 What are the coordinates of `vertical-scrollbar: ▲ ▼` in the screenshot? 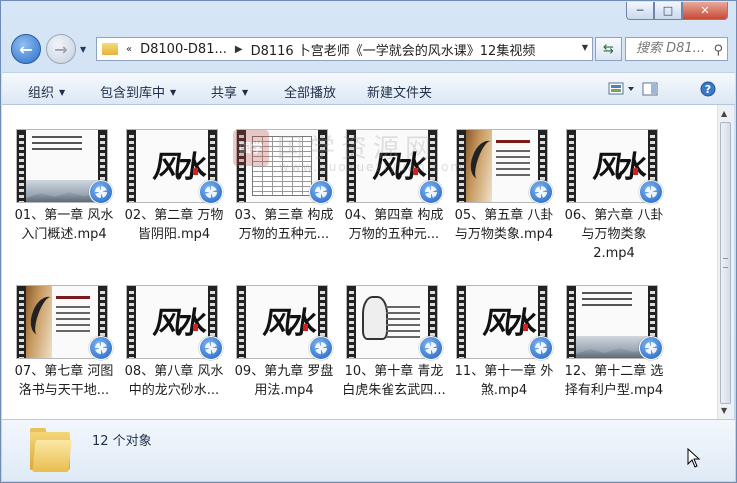 It's located at (725, 262).